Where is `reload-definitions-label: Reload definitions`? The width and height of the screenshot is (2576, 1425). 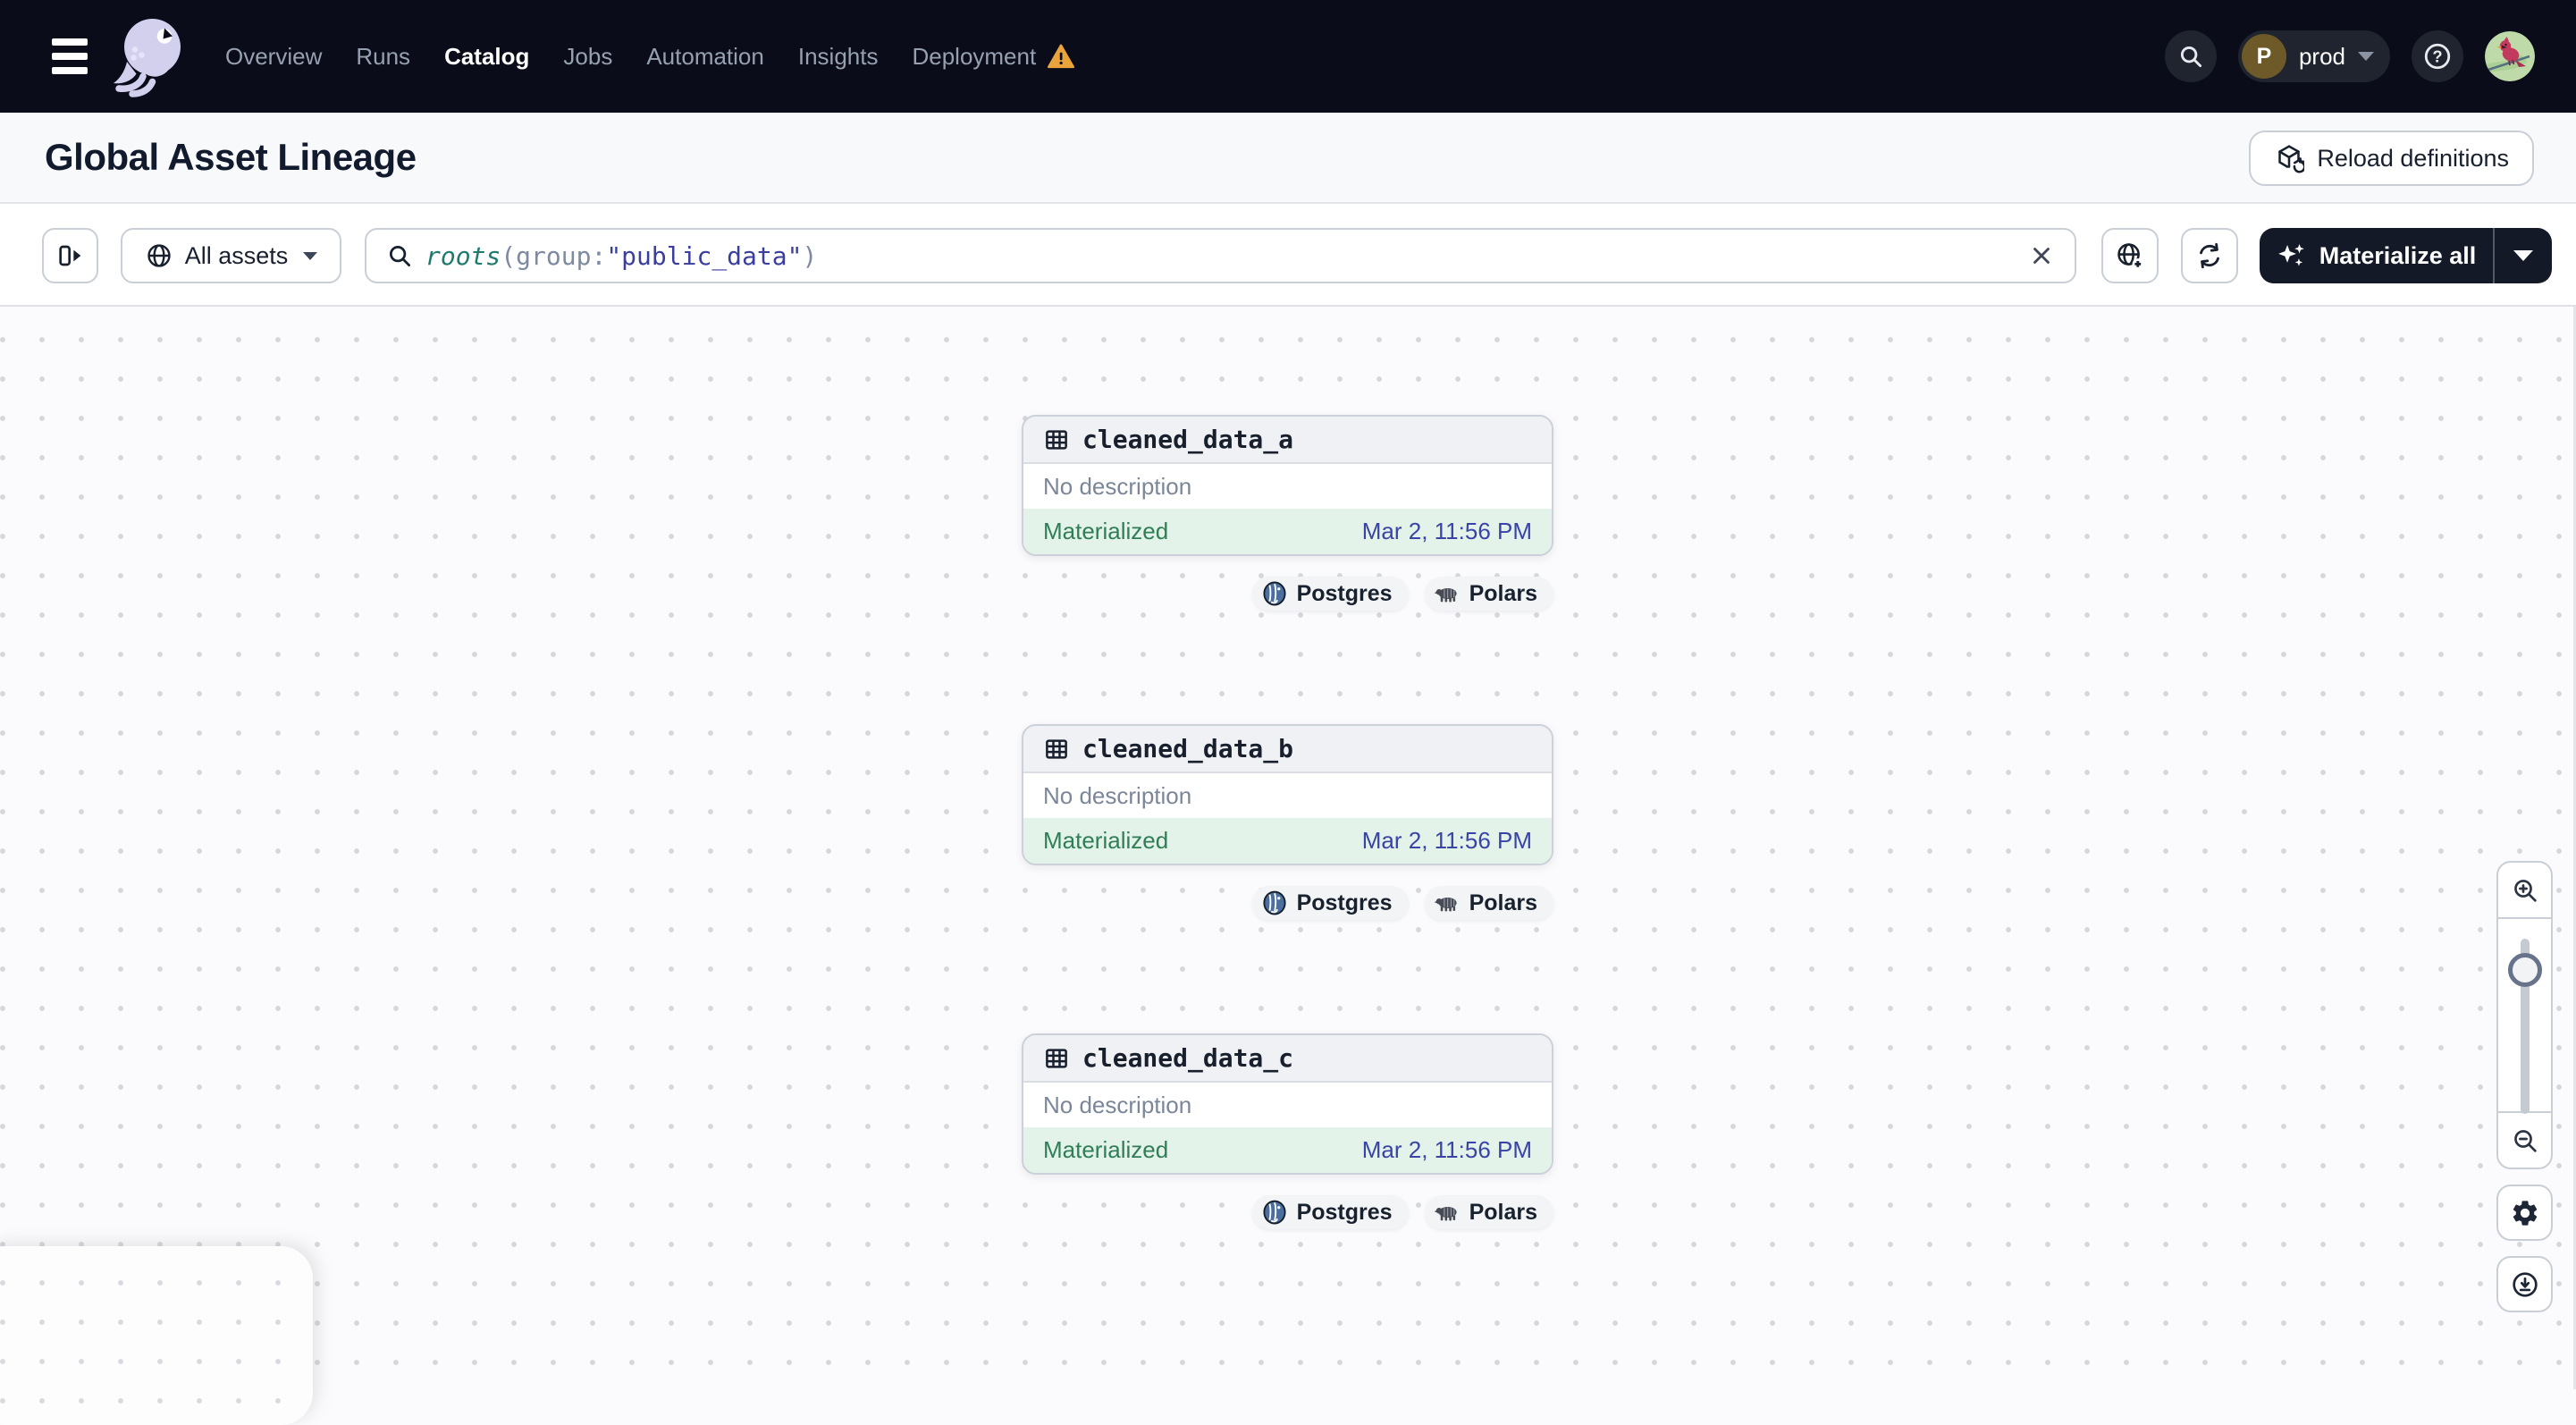 reload-definitions-label: Reload definitions is located at coordinates (2413, 158).